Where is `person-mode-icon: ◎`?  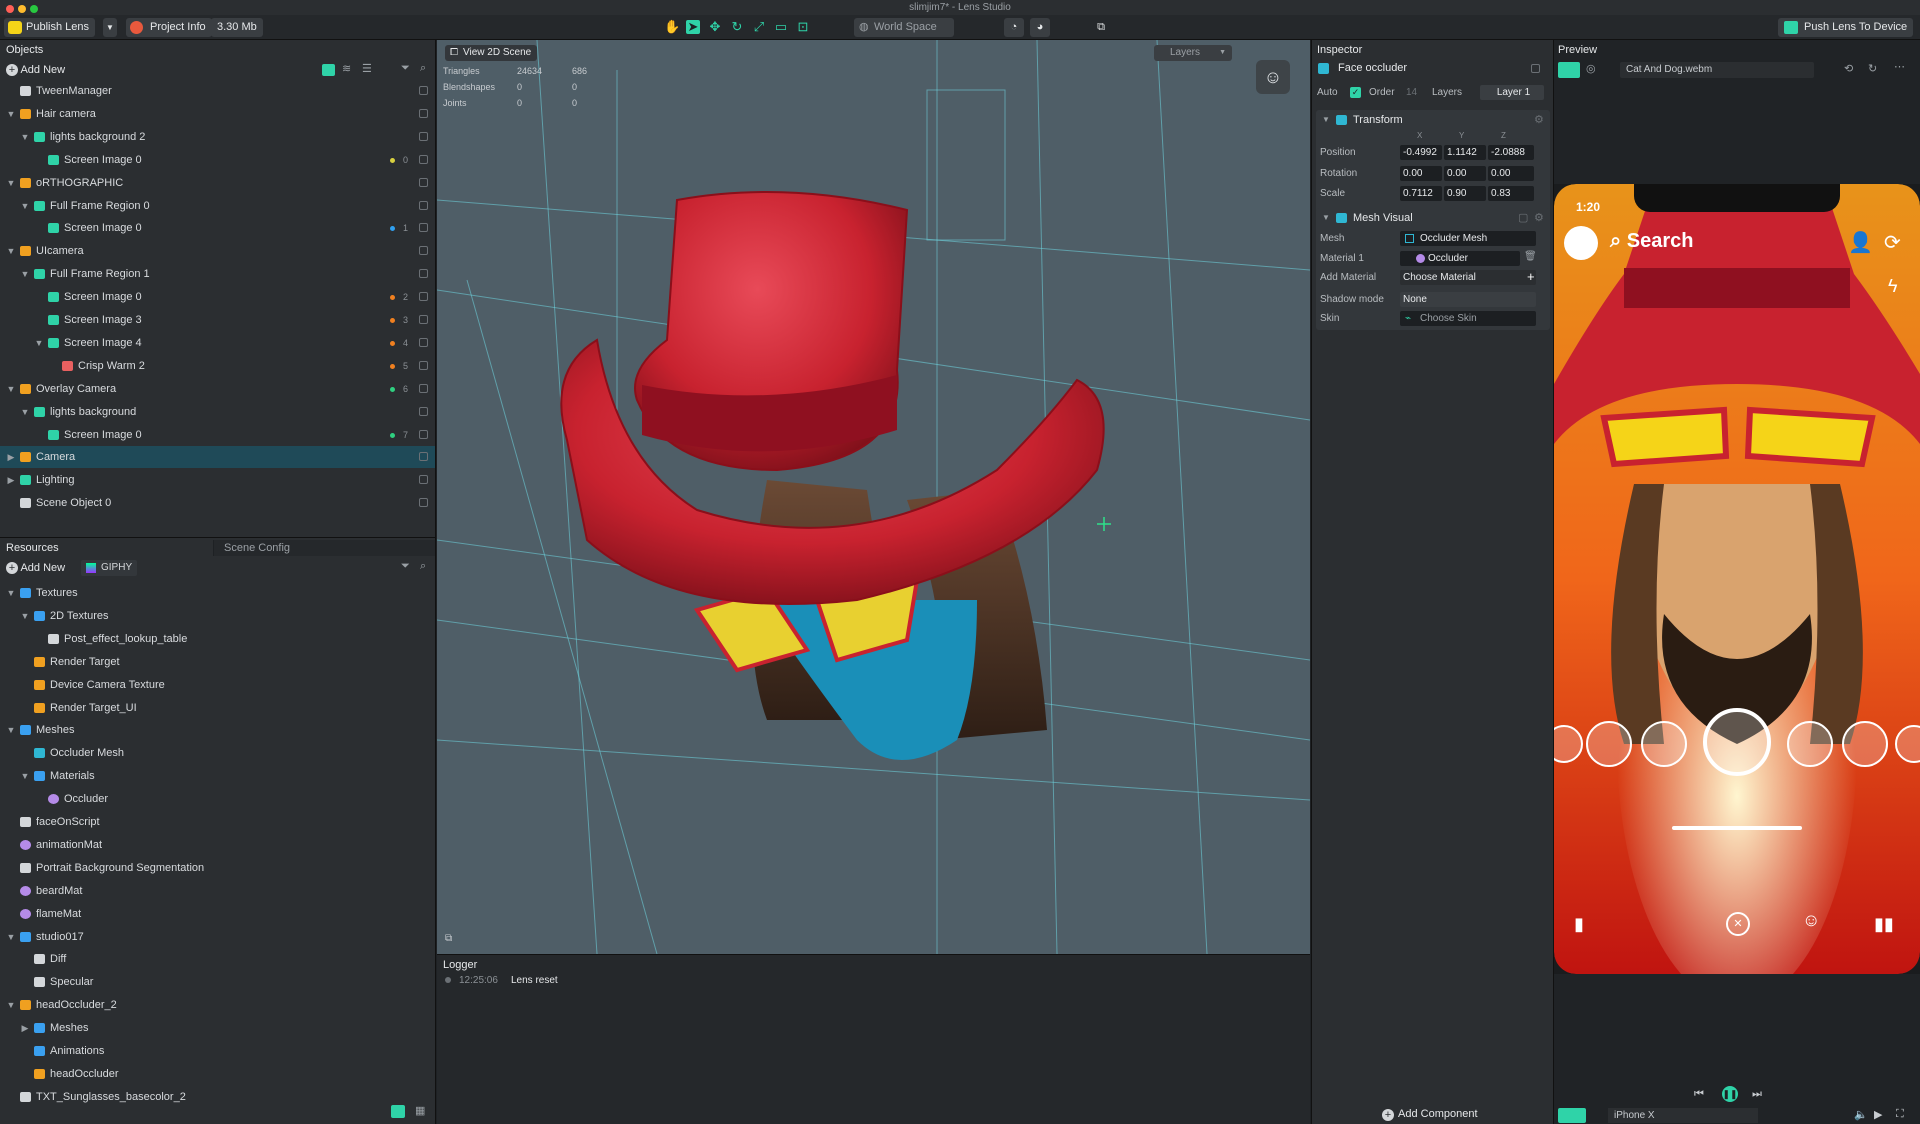
person-mode-icon: ◎ is located at coordinates (1591, 68).